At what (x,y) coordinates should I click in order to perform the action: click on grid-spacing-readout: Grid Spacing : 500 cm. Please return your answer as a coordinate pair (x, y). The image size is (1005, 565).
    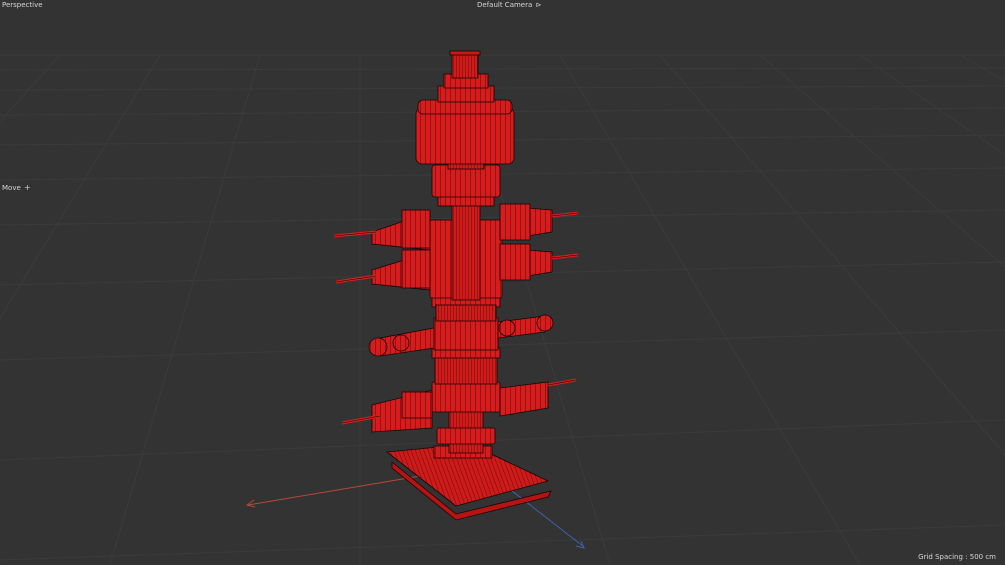
    Looking at the image, I should click on (957, 557).